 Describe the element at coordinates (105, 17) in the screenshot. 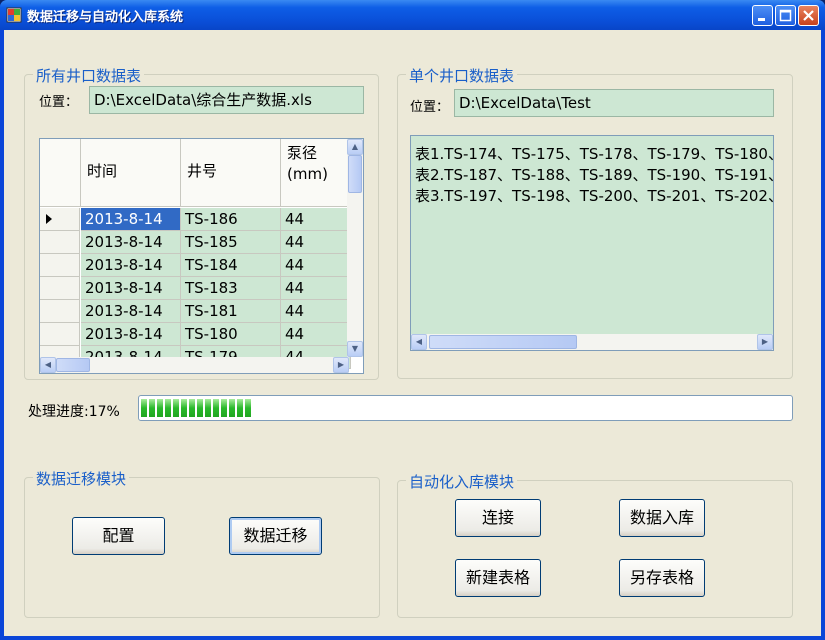

I see `window-title: 数据迁移与自动化入库系统` at that location.